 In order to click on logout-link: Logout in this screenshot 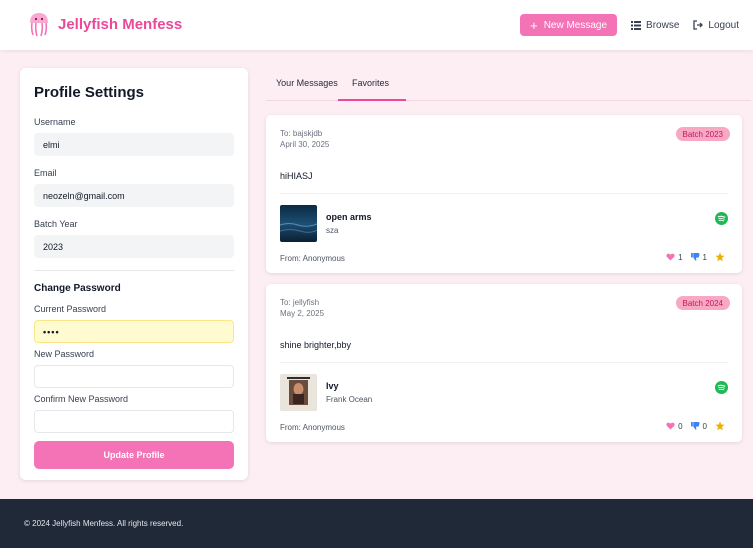, I will do `click(716, 25)`.